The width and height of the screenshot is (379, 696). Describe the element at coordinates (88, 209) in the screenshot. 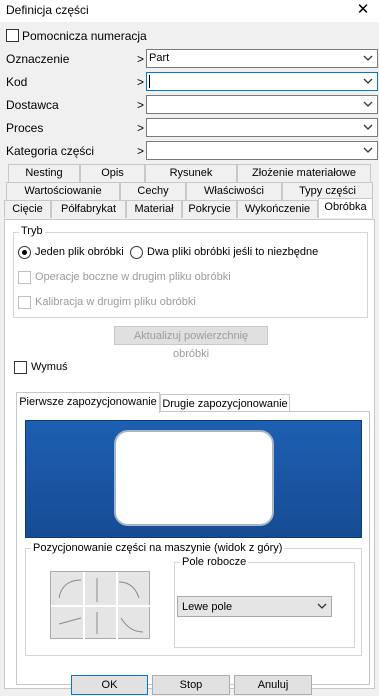

I see `tab-polfabrykat: Półfabrykat` at that location.